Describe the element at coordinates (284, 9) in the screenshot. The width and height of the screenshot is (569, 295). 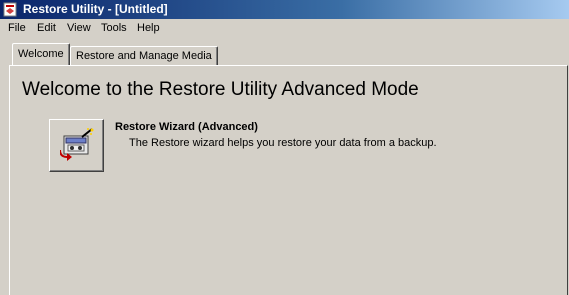
I see `title-bar: Restore Utility - [Untitled]` at that location.